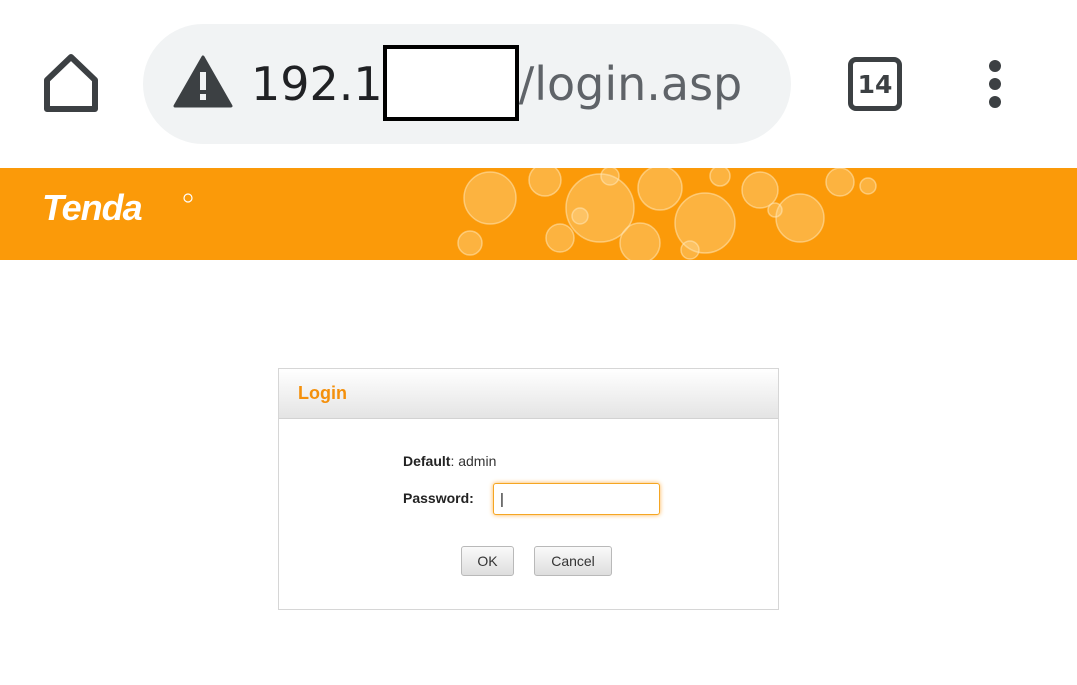 The width and height of the screenshot is (1077, 685). Describe the element at coordinates (438, 498) in the screenshot. I see `password-label: Password:` at that location.